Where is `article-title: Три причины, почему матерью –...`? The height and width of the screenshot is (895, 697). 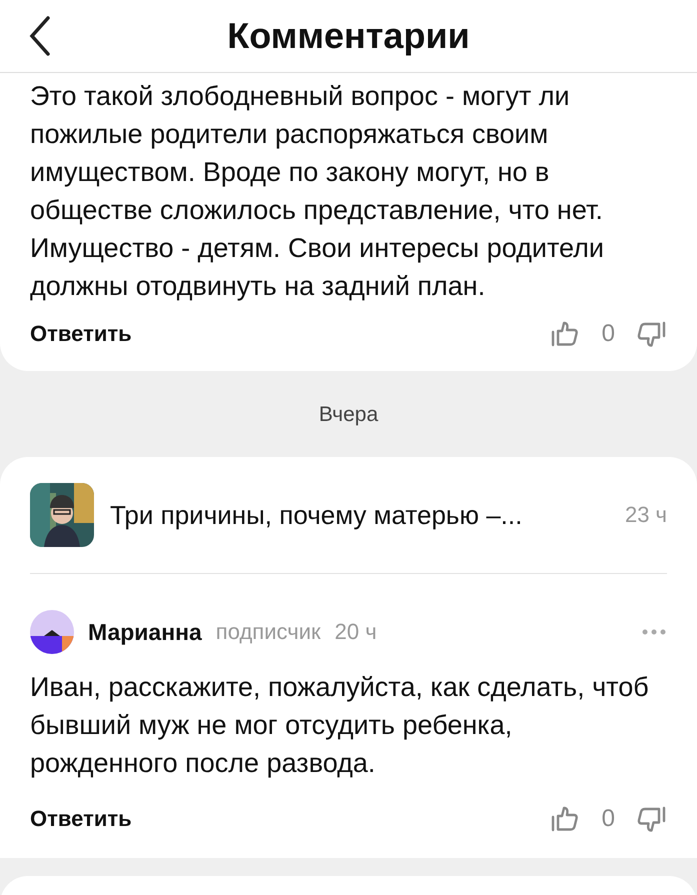 article-title: Три причины, почему матерью –... is located at coordinates (359, 515).